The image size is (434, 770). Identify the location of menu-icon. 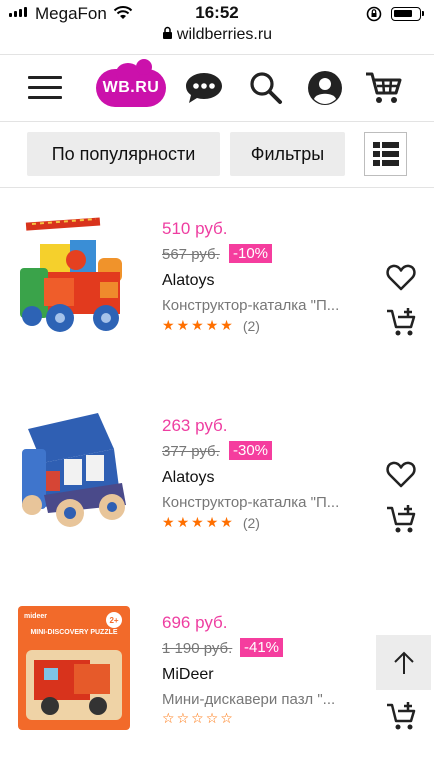
(45, 77).